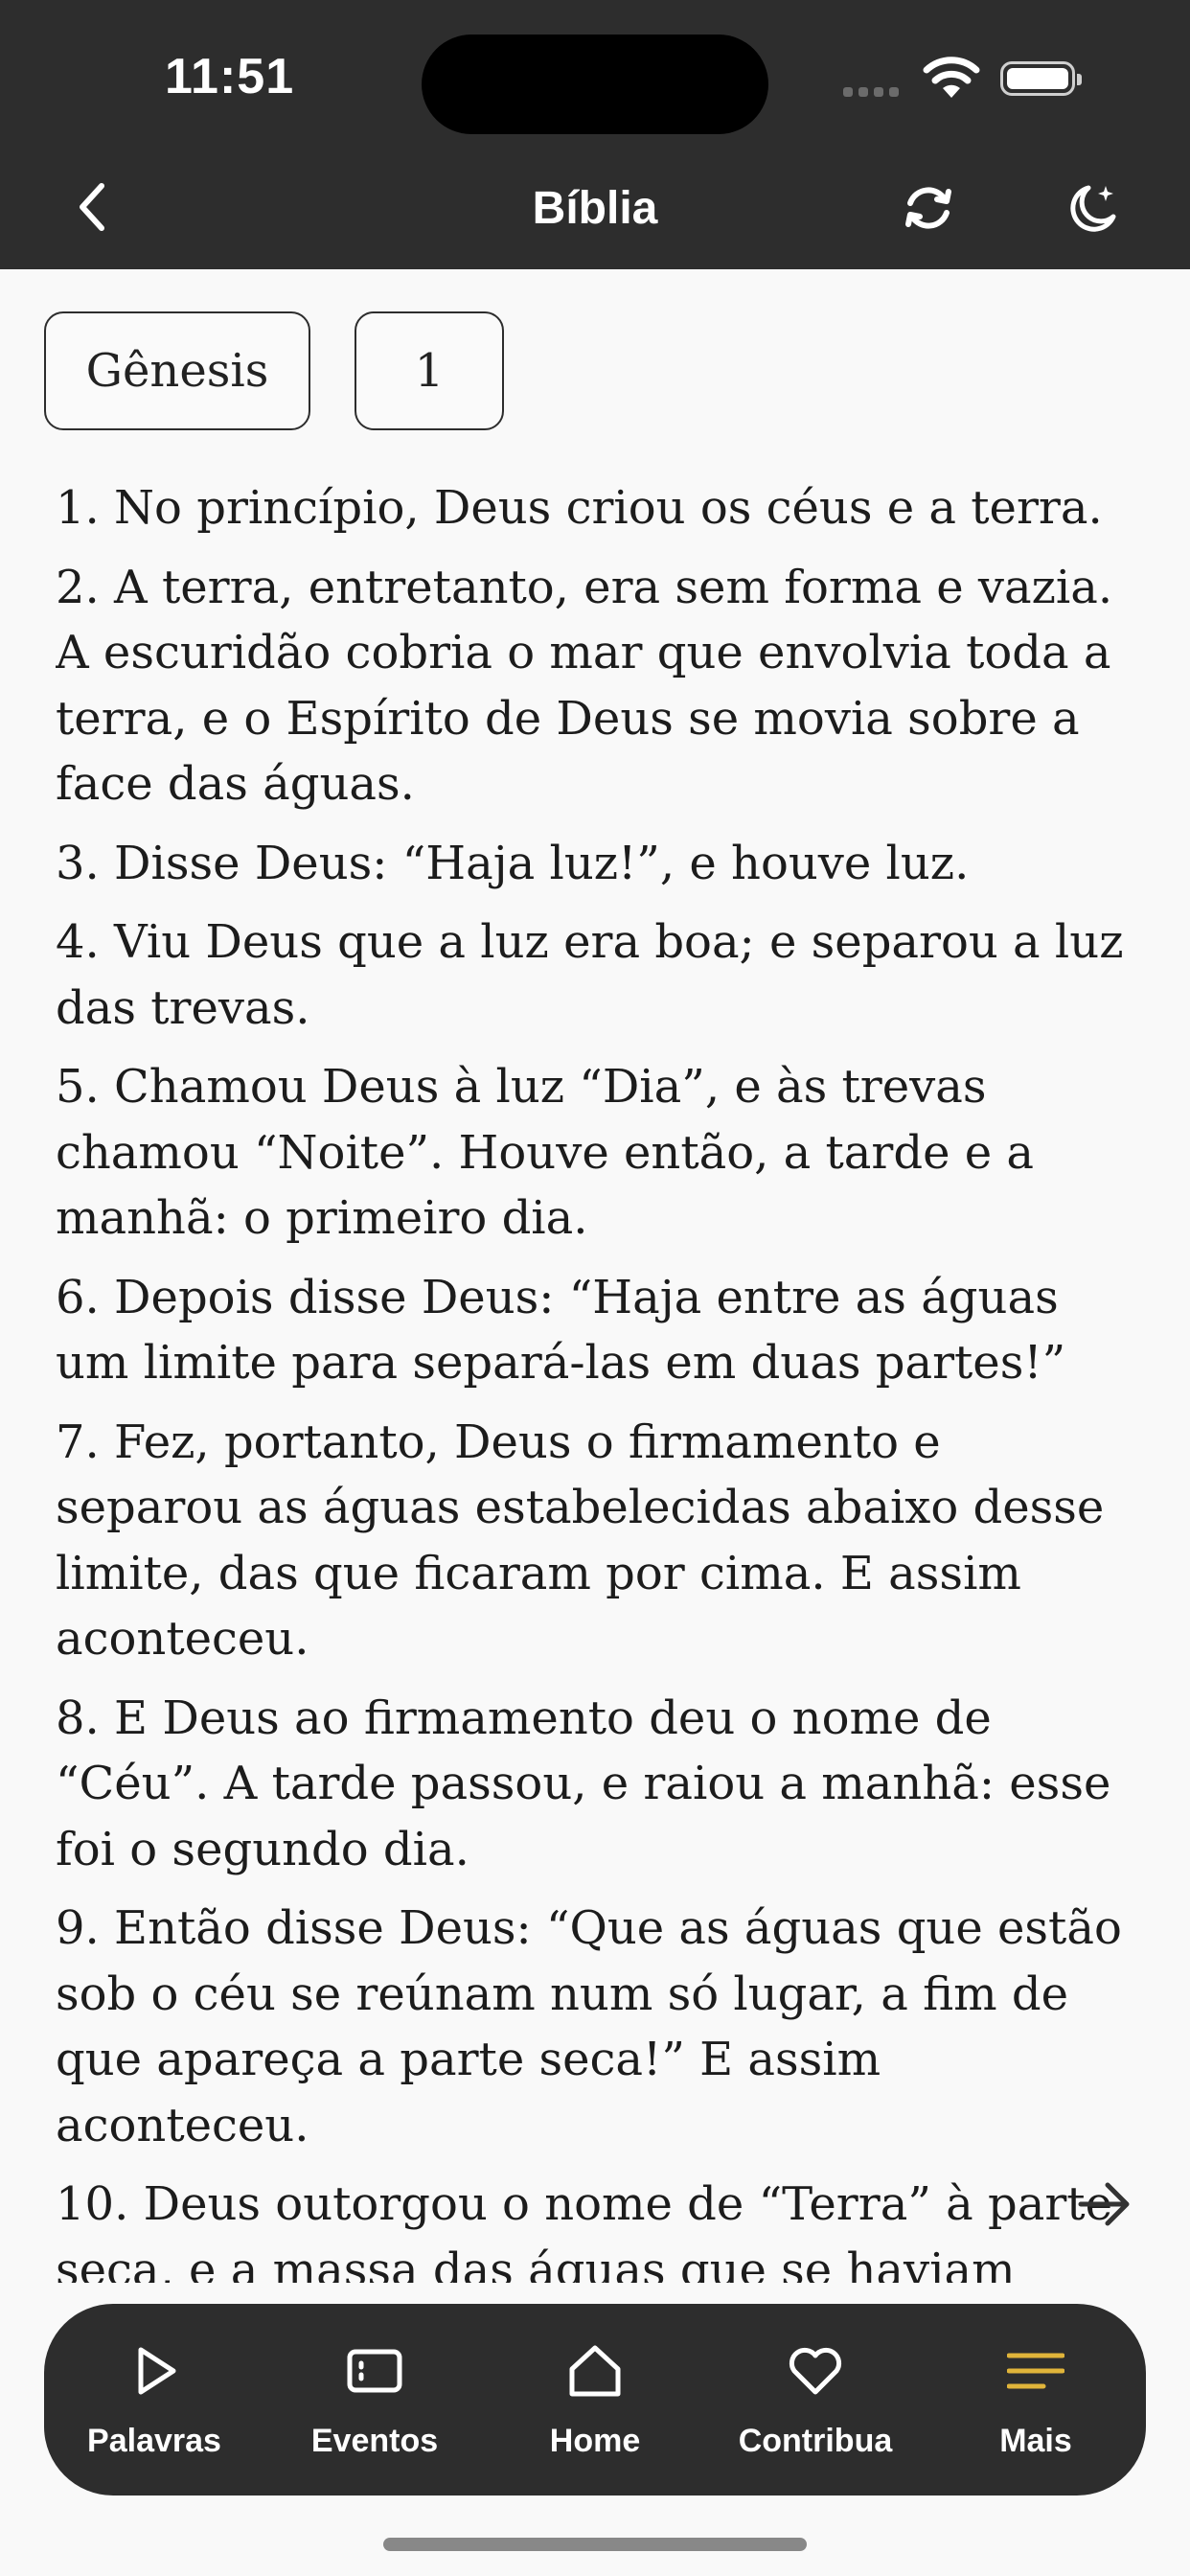  What do you see at coordinates (1036, 2441) in the screenshot?
I see `tab-label: Mais` at bounding box center [1036, 2441].